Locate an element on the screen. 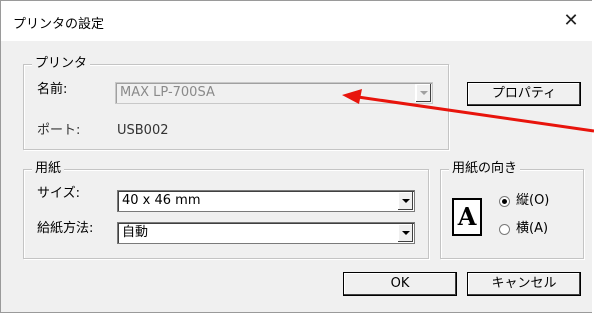  annotation-arrow-shaft is located at coordinates (475, 114).